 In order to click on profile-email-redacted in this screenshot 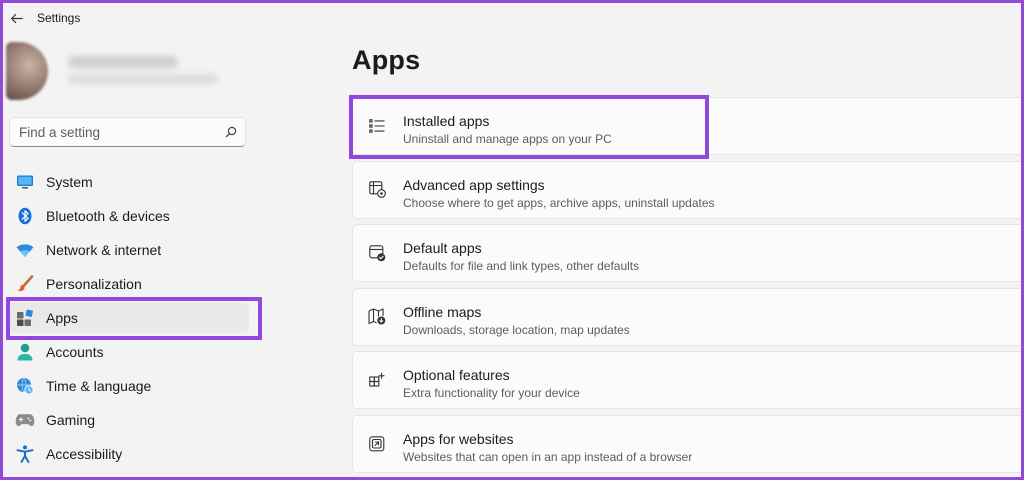, I will do `click(143, 79)`.